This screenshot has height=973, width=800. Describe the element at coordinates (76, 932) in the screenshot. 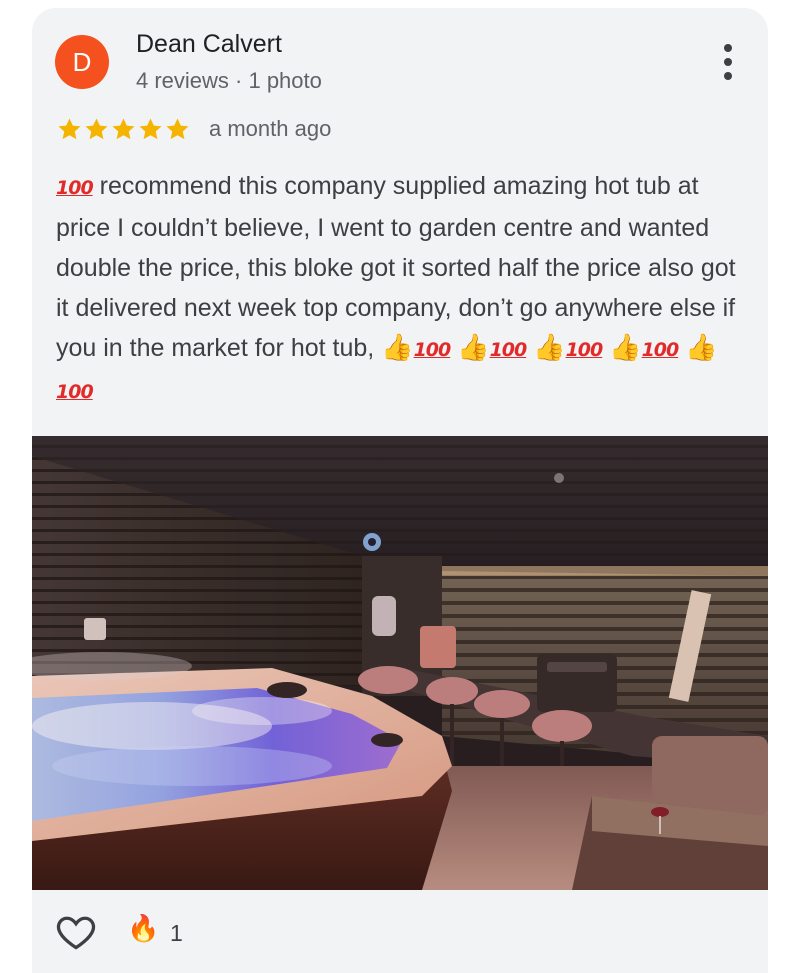

I see `heart-icon` at that location.